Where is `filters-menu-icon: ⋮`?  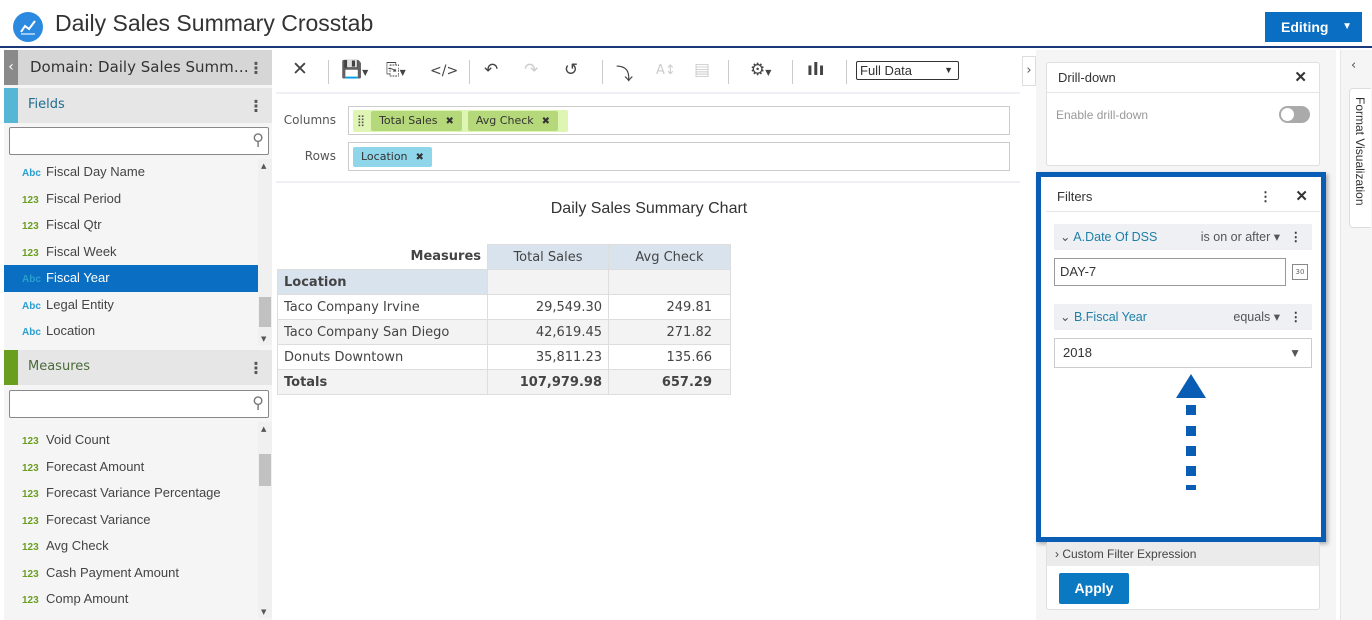
filters-menu-icon: ⋮ is located at coordinates (1265, 197).